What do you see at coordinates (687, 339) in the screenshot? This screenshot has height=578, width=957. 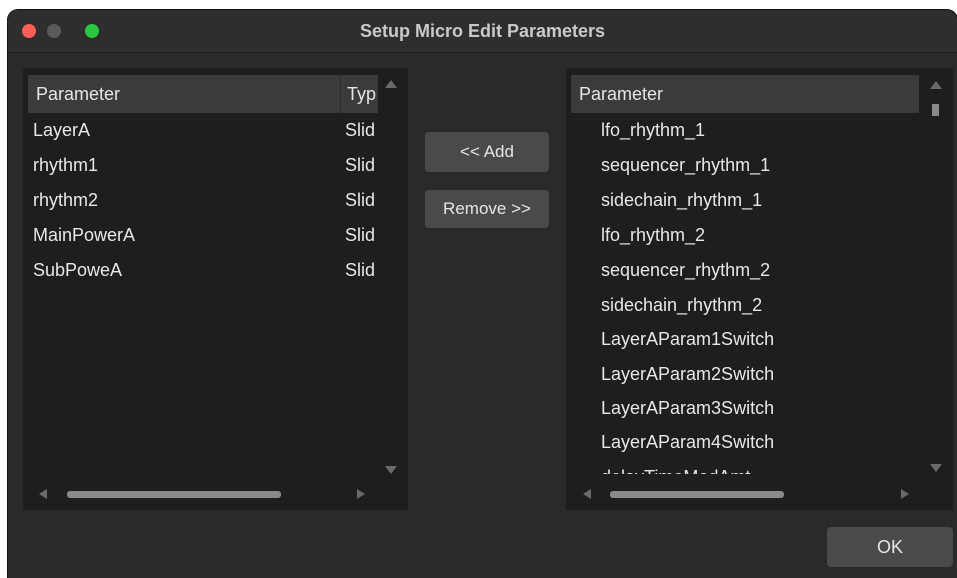 I see `list-item: LayerAParam1Switch` at bounding box center [687, 339].